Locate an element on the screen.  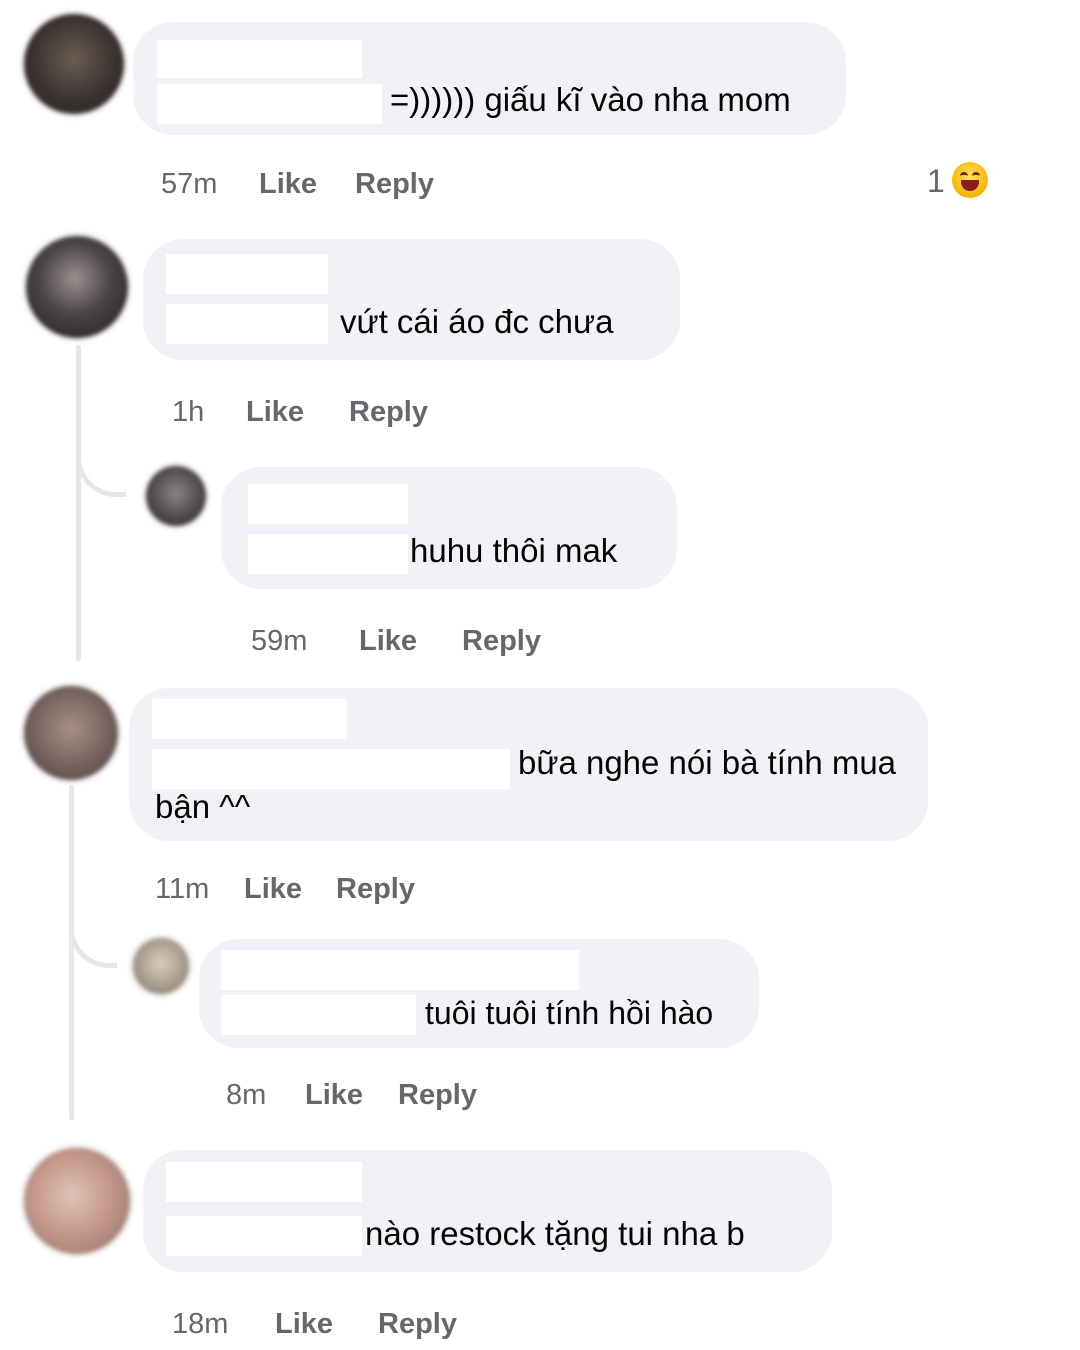
comment-time: 18m is located at coordinates (200, 1324).